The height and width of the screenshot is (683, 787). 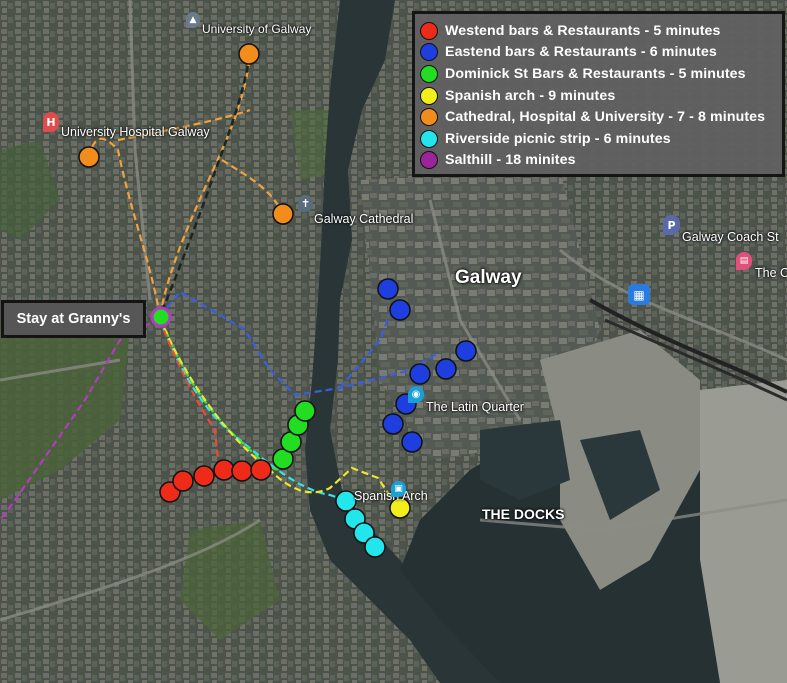 What do you see at coordinates (523, 514) in the screenshot?
I see `docks-label: THE DOCKS` at bounding box center [523, 514].